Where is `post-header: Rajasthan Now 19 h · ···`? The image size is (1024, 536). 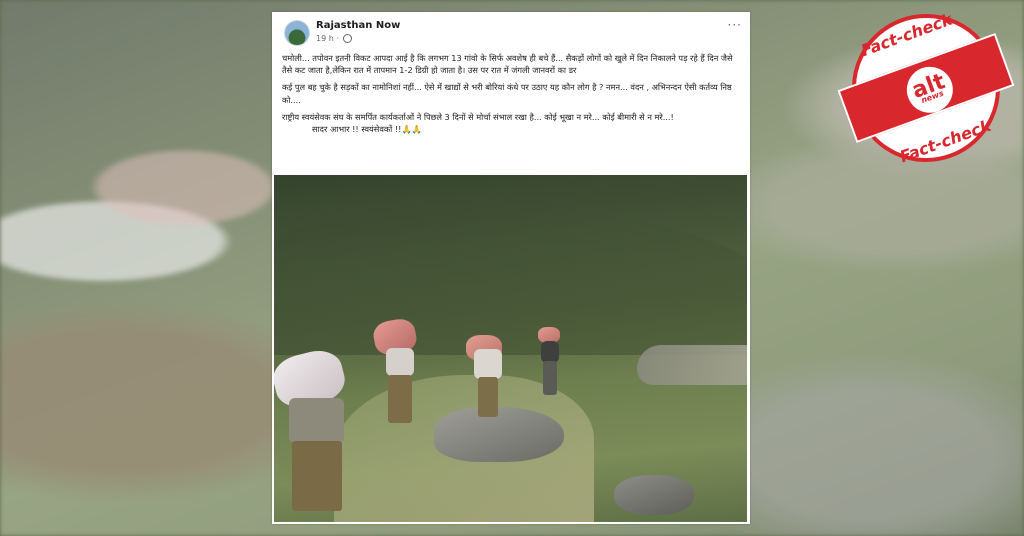
post-header: Rajasthan Now 19 h · ··· is located at coordinates (511, 29).